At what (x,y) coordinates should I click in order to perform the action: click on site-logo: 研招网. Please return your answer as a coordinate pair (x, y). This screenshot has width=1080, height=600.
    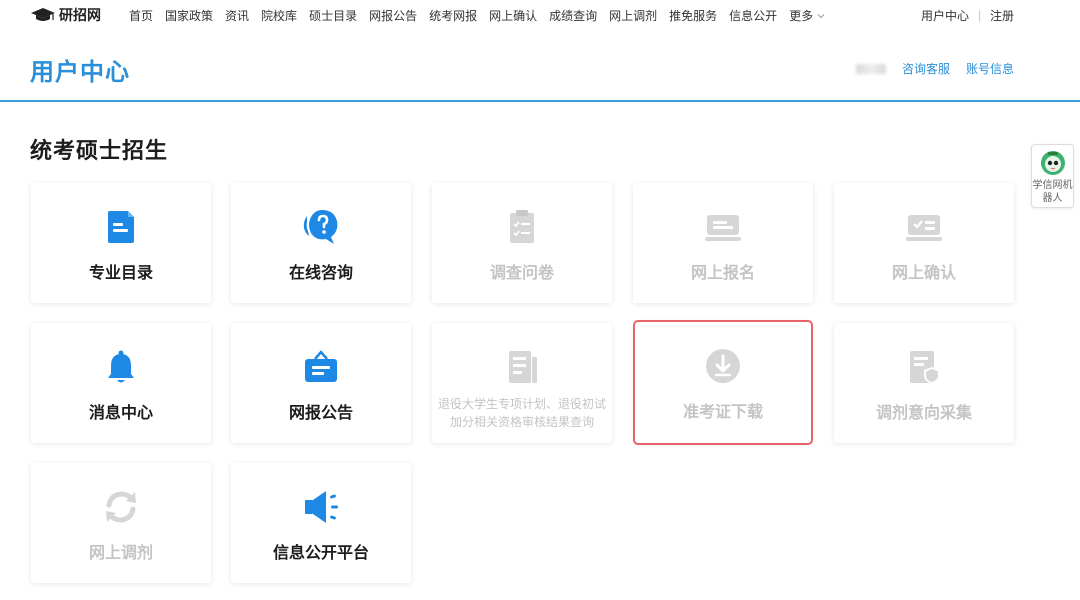
    Looking at the image, I should click on (65, 15).